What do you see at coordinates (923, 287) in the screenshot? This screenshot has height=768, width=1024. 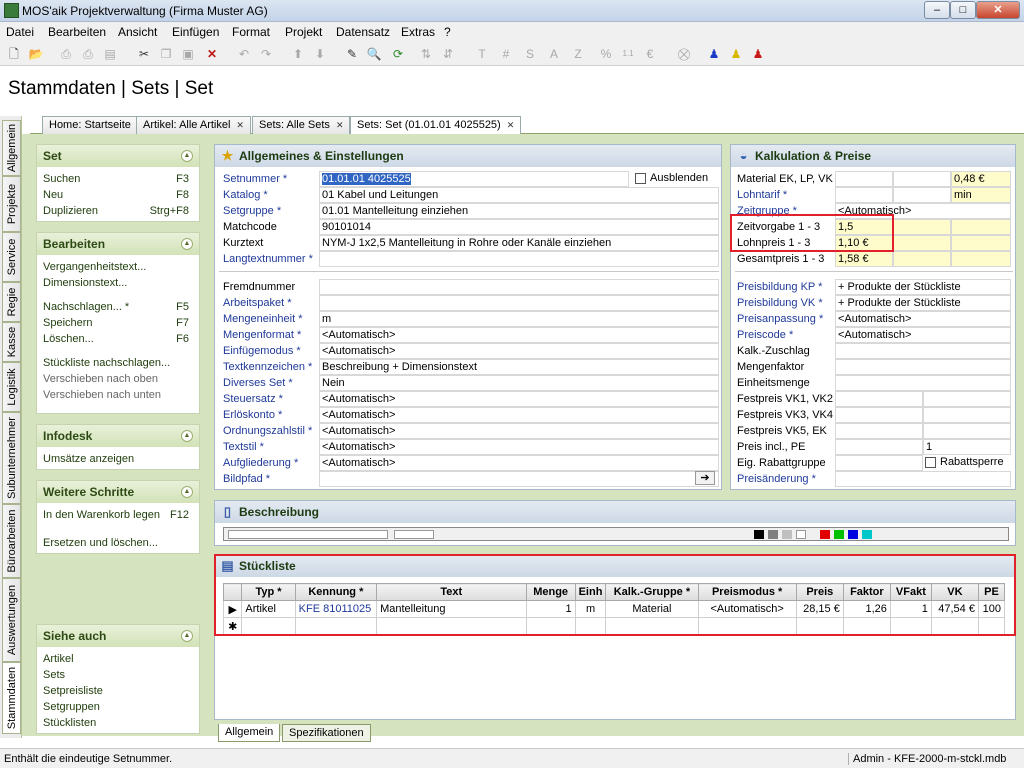 I see `field-value-preisbildung-kp: + Produkte der Stückliste` at bounding box center [923, 287].